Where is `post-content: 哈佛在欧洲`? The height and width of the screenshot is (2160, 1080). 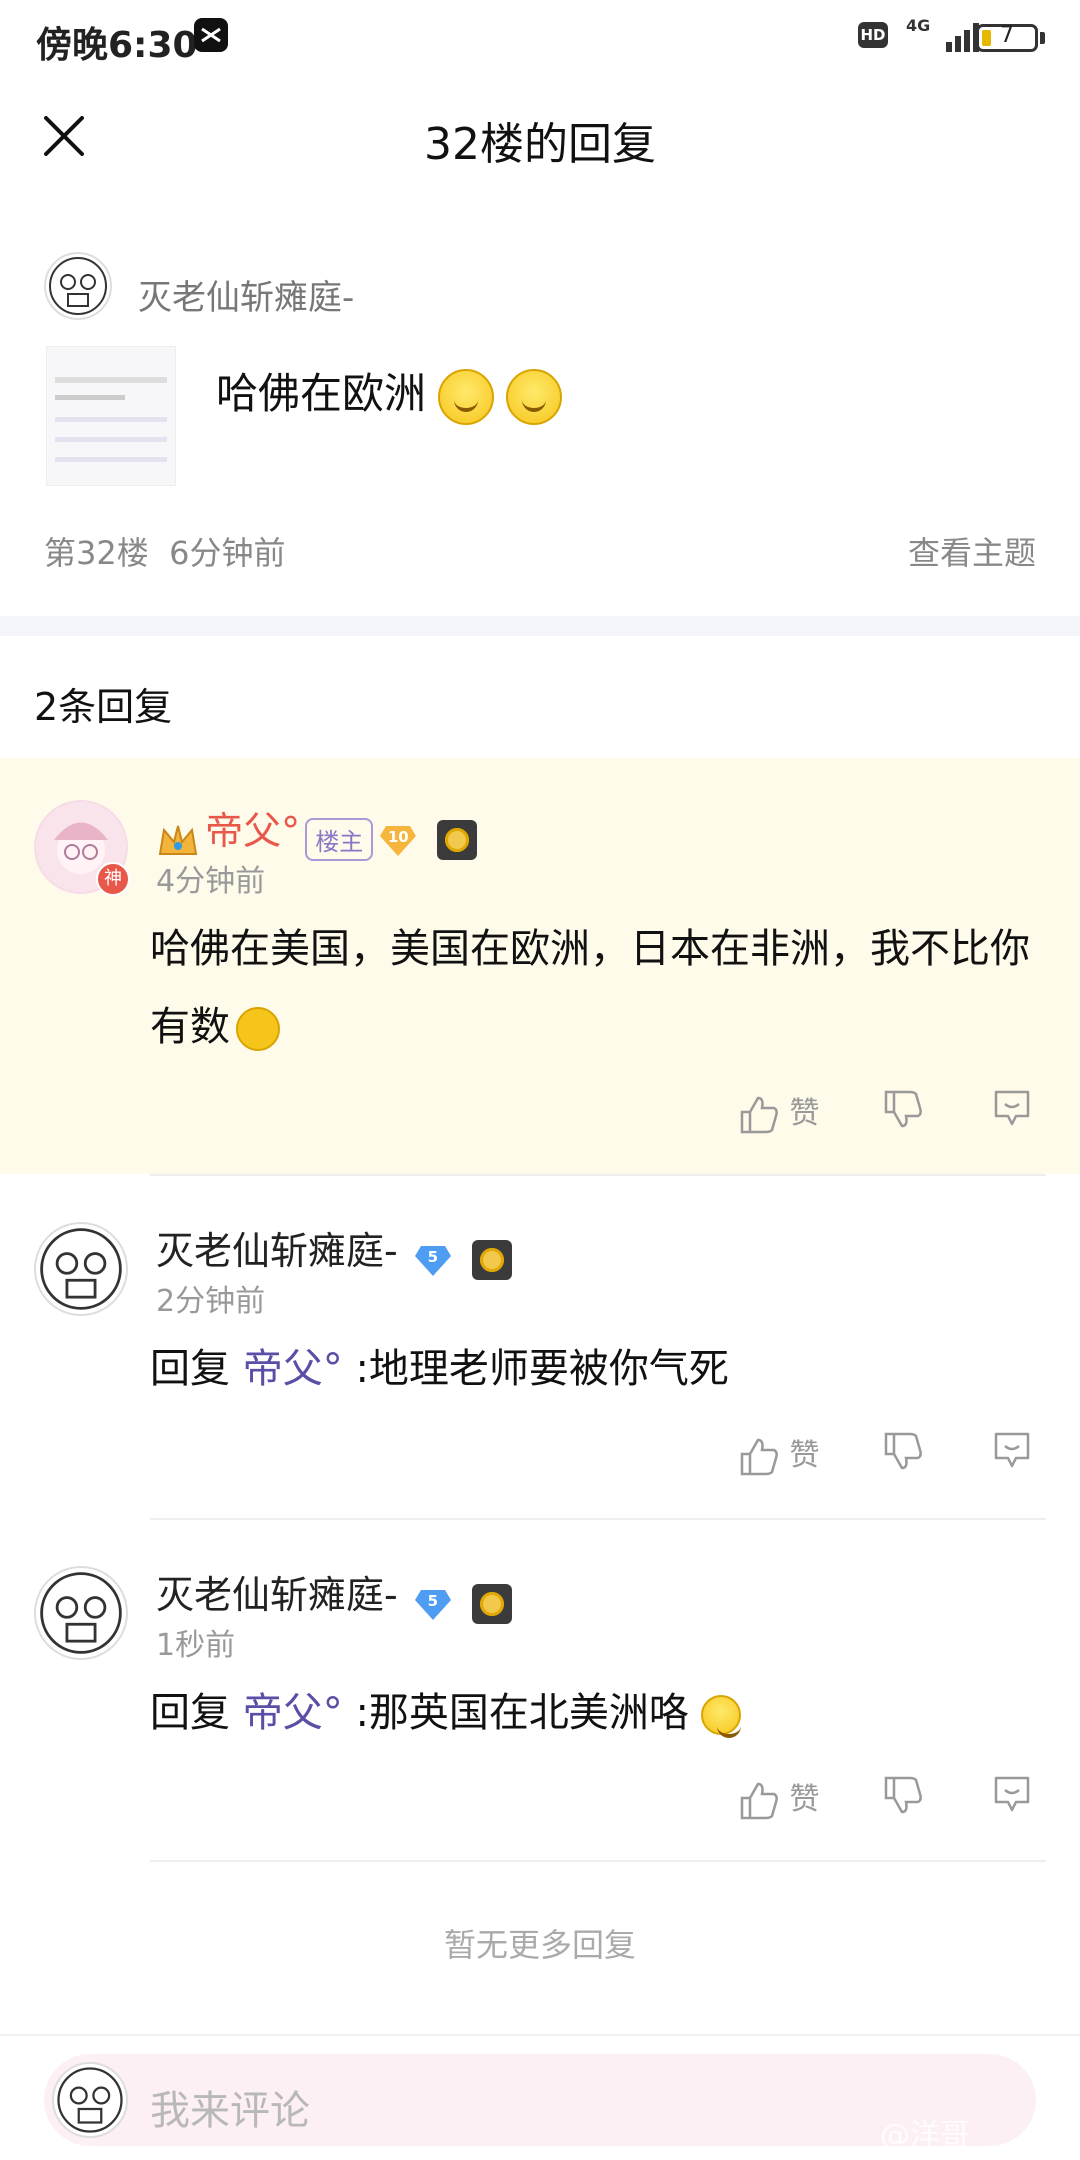
post-content: 哈佛在欧洲 is located at coordinates (389, 392).